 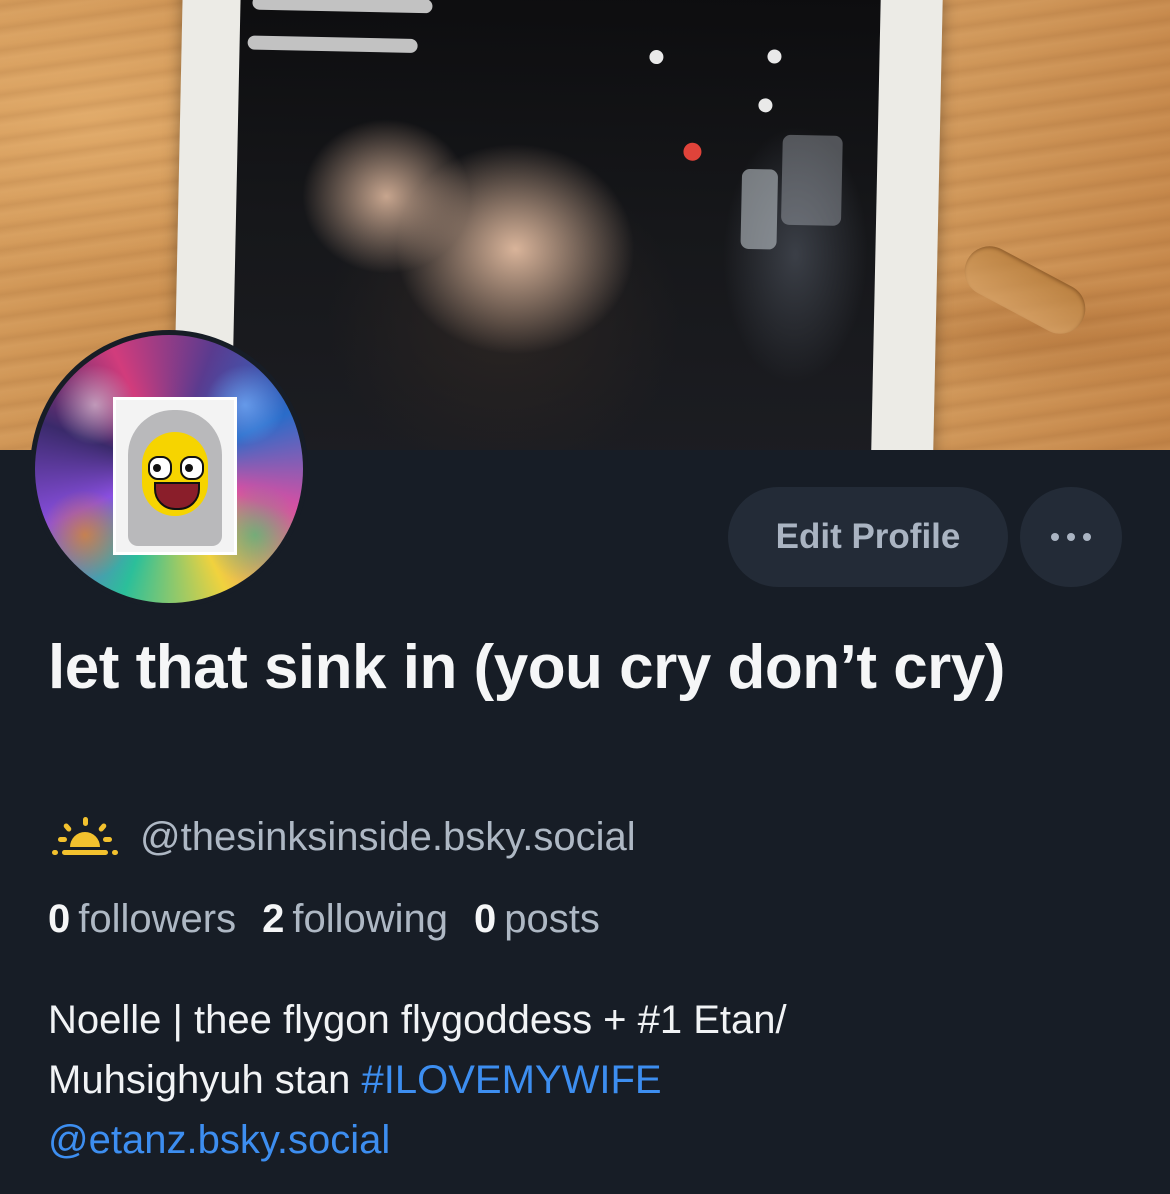 I want to click on display-name: let that sink in (you cry don’t cry), so click(x=526, y=667).